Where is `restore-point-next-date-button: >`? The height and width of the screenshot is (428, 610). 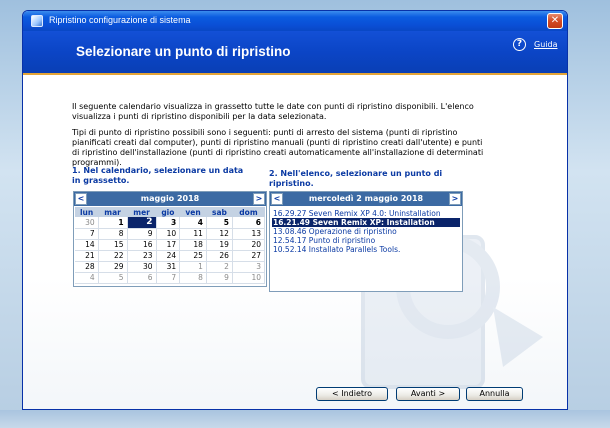
restore-point-next-date-button: > is located at coordinates (455, 199).